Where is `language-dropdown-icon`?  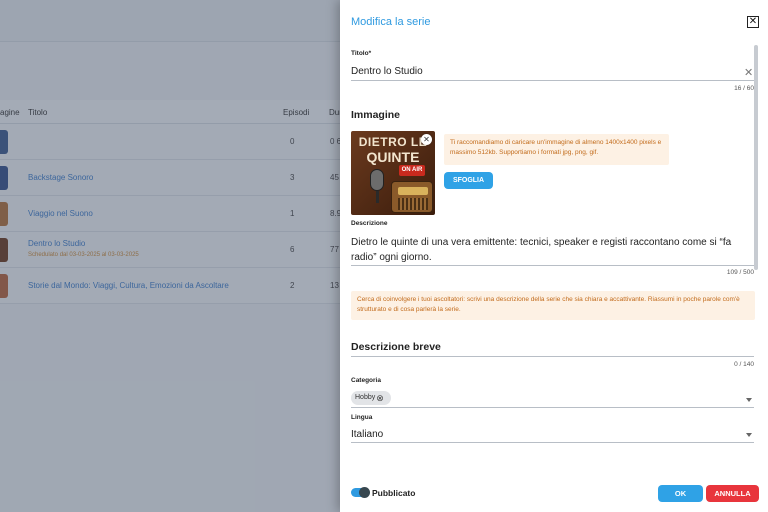 language-dropdown-icon is located at coordinates (749, 435).